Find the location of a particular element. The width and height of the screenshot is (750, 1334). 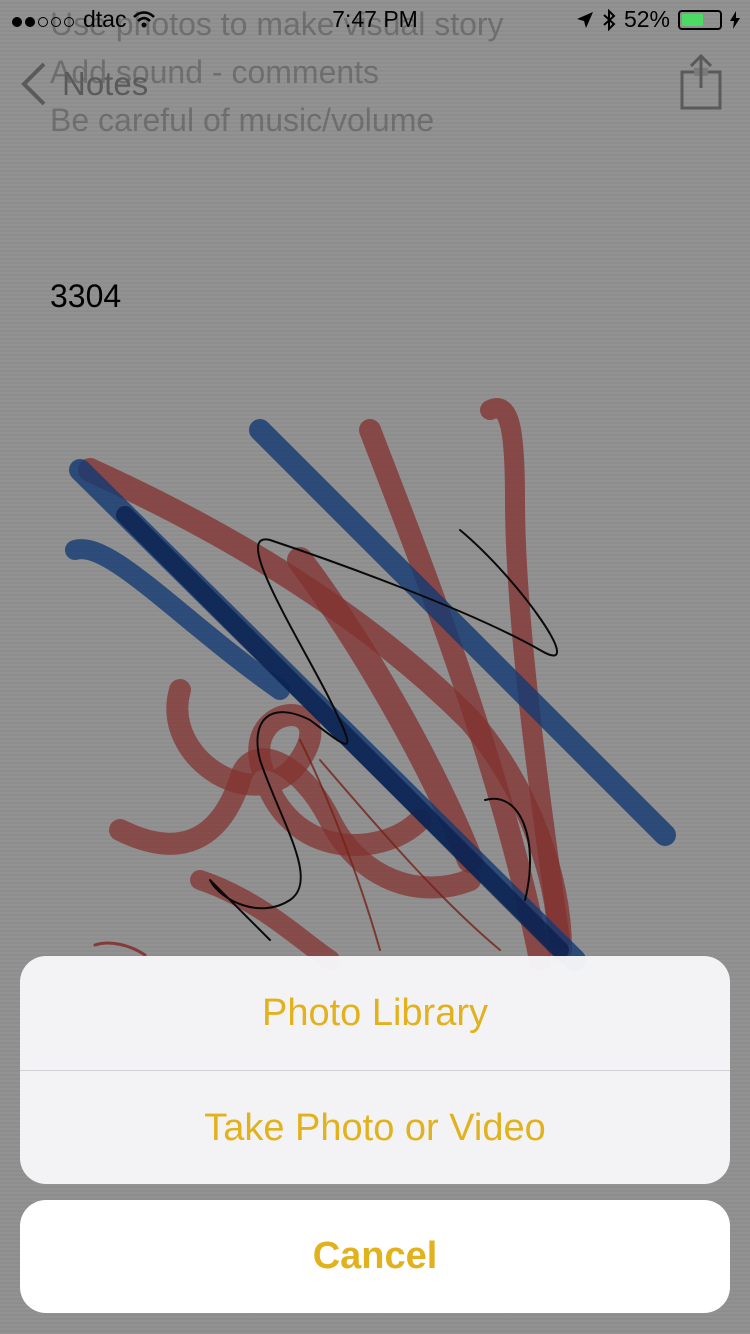

battery-percent: 52% is located at coordinates (646, 19).